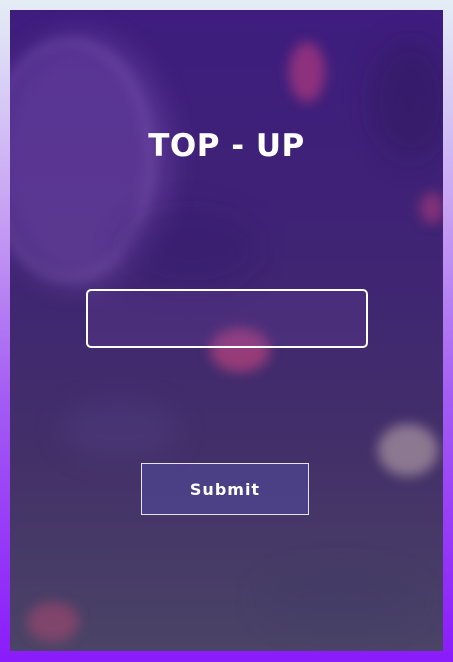 This screenshot has height=662, width=453. I want to click on top-up-amount-input, so click(227, 318).